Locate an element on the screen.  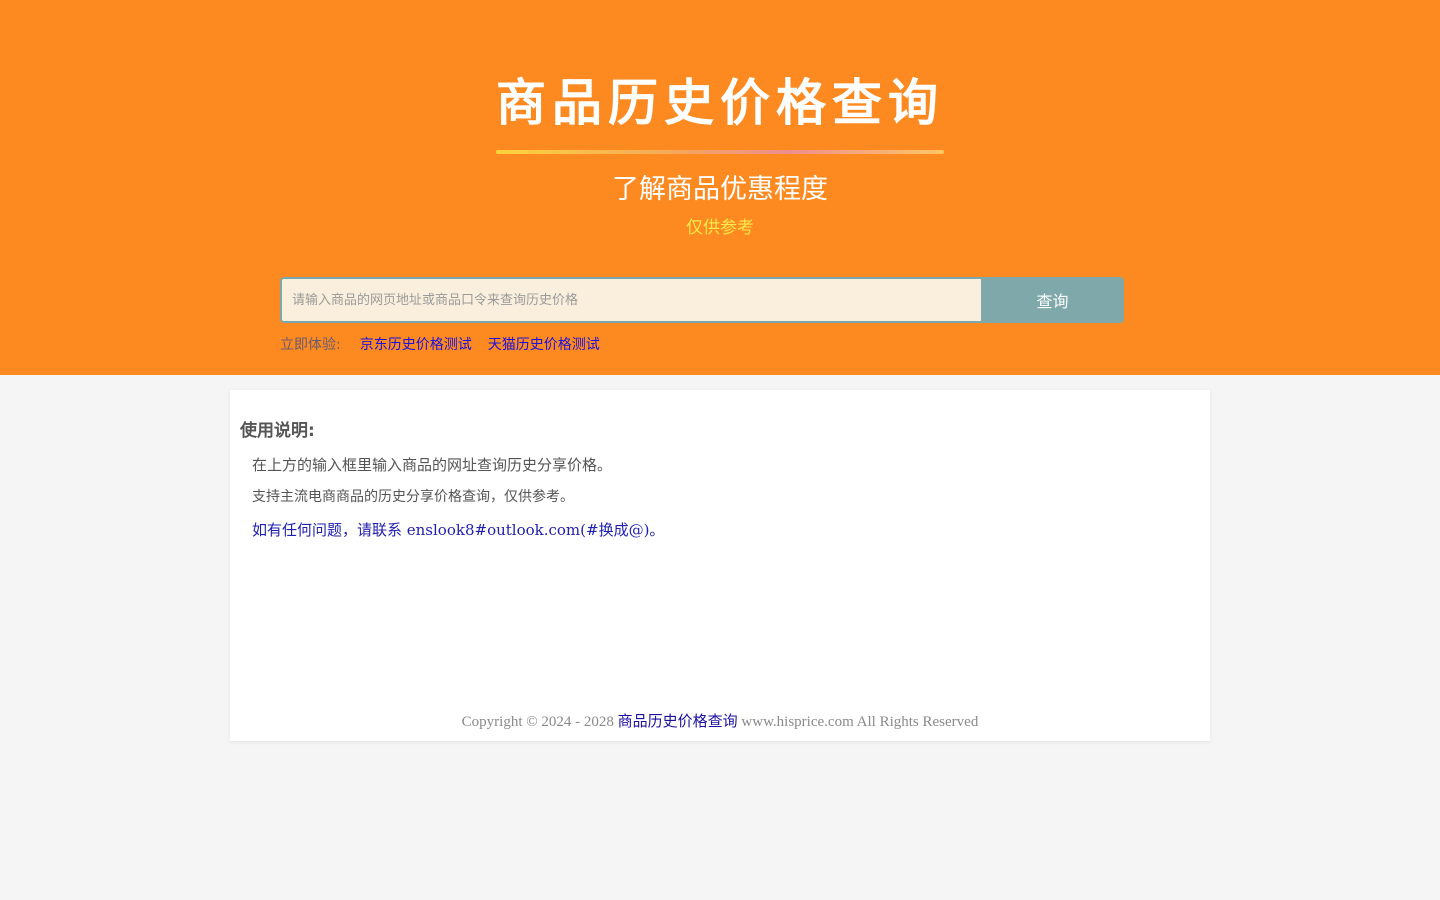
search-input is located at coordinates (630, 300).